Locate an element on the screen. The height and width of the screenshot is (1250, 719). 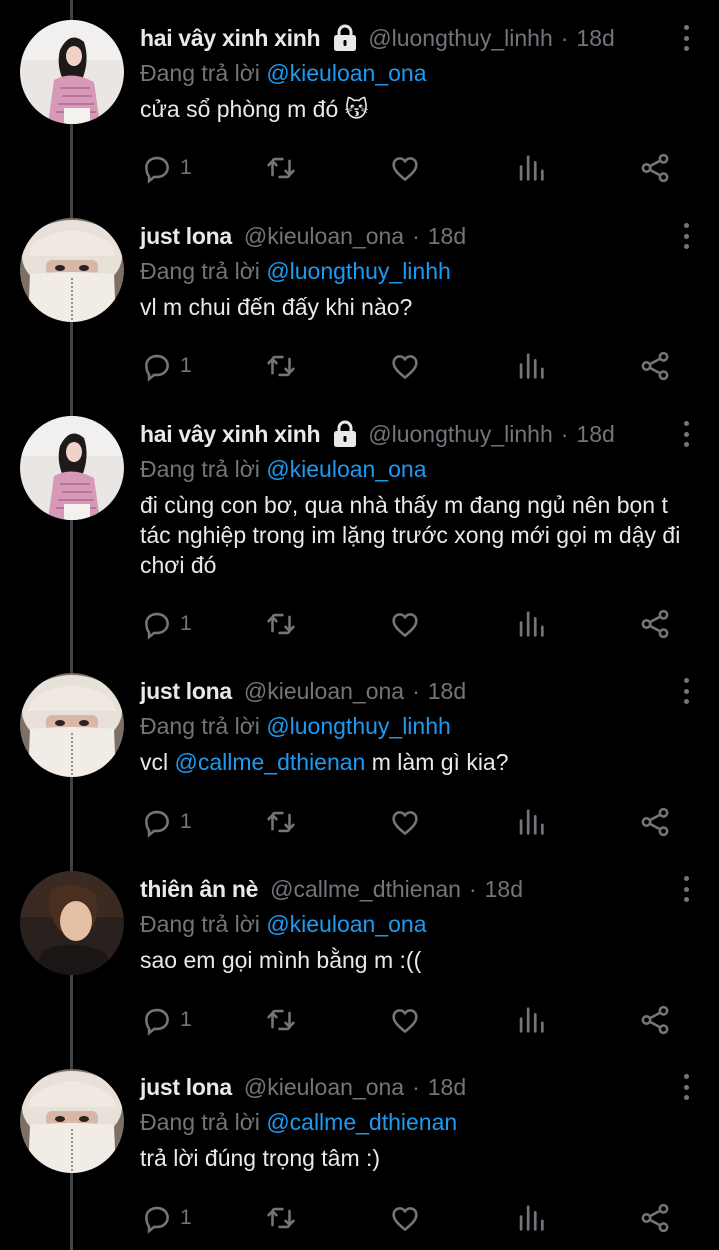
text-mention-link: @callme_dthienan is located at coordinates (270, 762).